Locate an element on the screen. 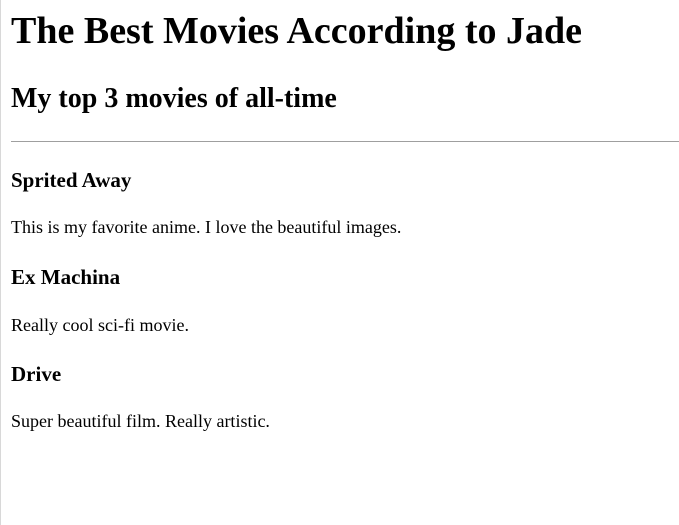  movie-title: Ex Machina is located at coordinates (66, 277).